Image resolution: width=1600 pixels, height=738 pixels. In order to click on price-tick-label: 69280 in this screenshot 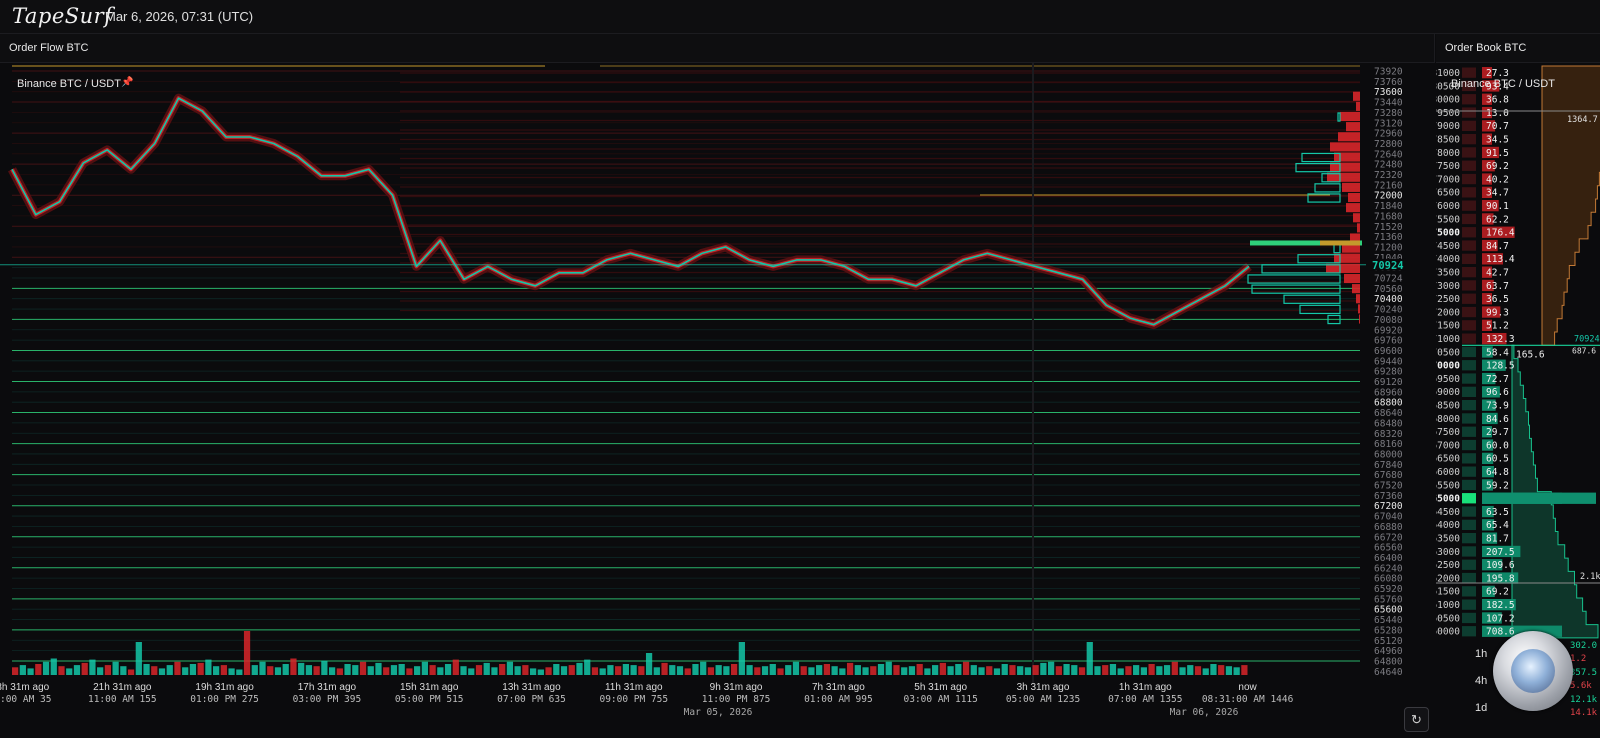, I will do `click(1388, 372)`.